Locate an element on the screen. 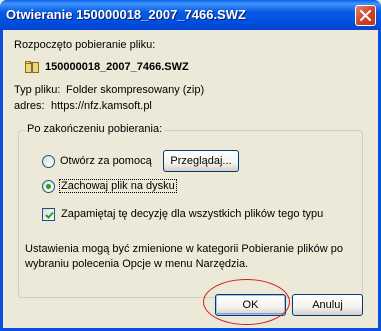 Image resolution: width=381 pixels, height=331 pixels. file-name: 150000018_2007_7466.SWZ is located at coordinates (117, 67).